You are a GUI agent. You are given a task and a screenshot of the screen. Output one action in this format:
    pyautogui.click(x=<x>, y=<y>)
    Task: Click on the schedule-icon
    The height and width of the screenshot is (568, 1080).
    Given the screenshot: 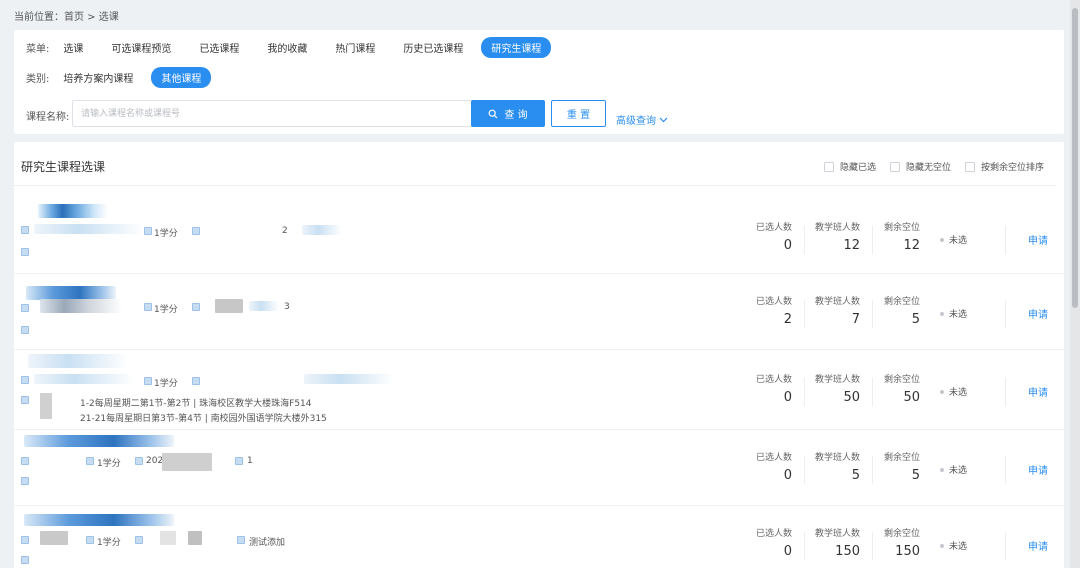 What is the action you would take?
    pyautogui.click(x=25, y=400)
    